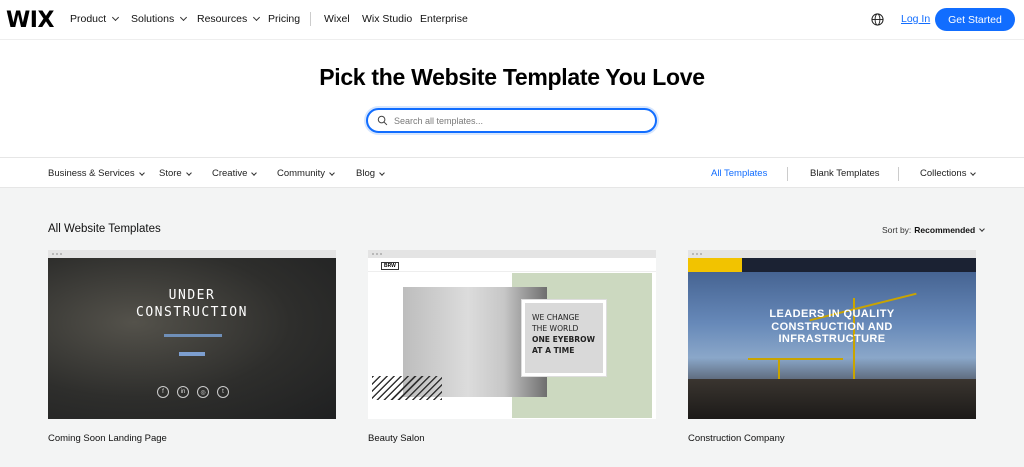  Describe the element at coordinates (715, 265) in the screenshot. I see `thumb-logo` at that location.